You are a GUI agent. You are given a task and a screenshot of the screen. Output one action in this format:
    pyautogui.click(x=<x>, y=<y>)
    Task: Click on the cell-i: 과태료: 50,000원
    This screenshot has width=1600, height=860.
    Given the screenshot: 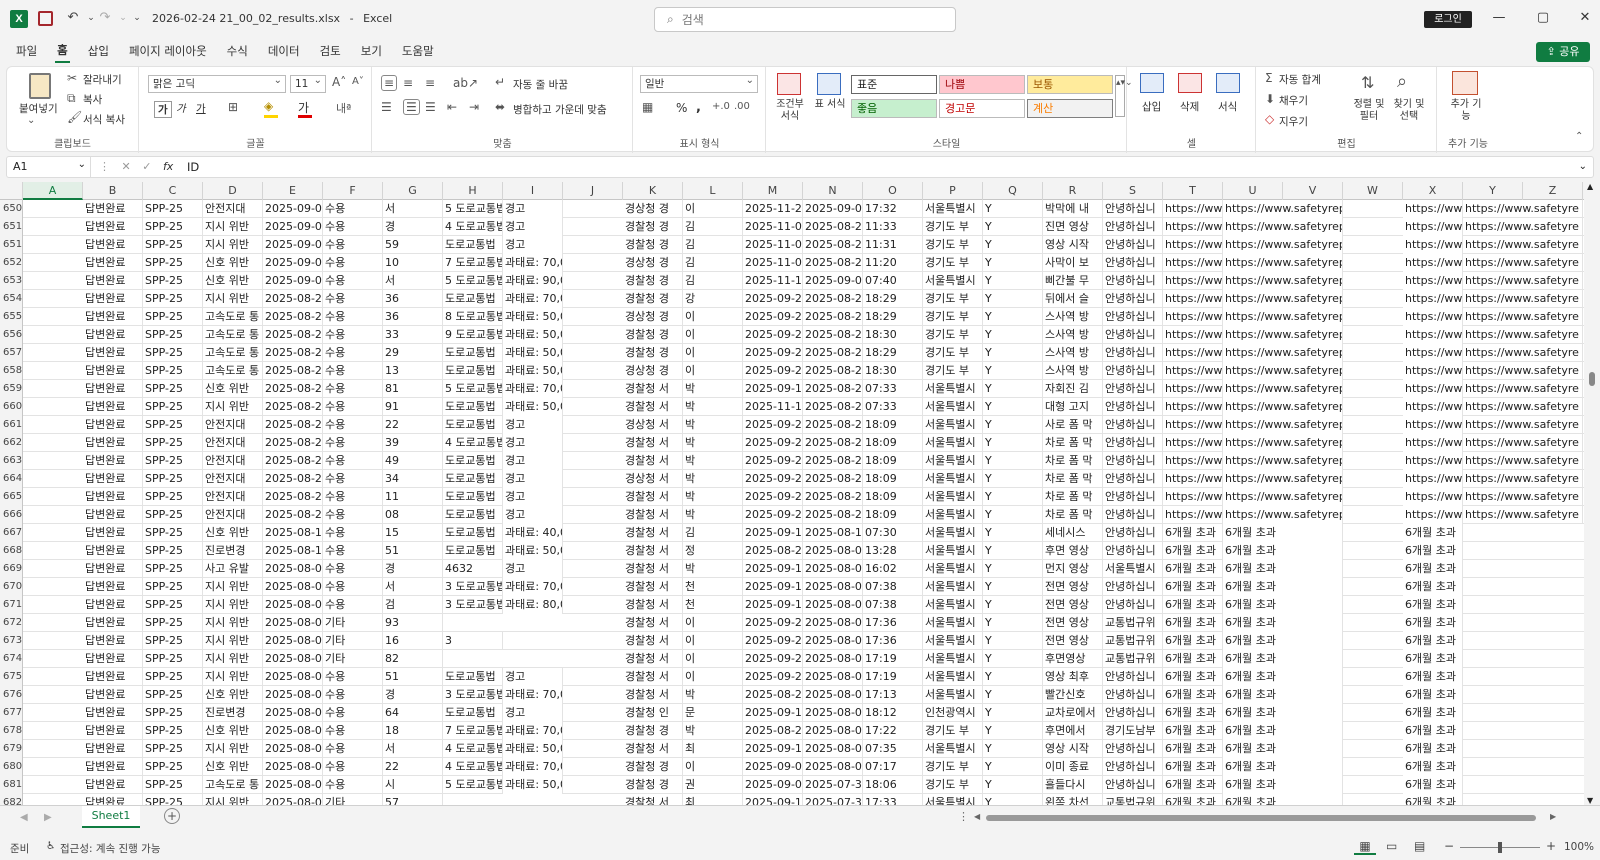 What is the action you would take?
    pyautogui.click(x=533, y=317)
    